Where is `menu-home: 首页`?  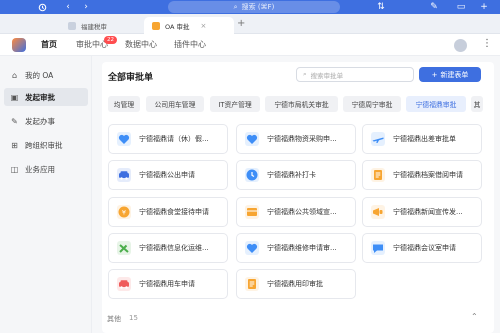 menu-home: 首页 is located at coordinates (49, 44).